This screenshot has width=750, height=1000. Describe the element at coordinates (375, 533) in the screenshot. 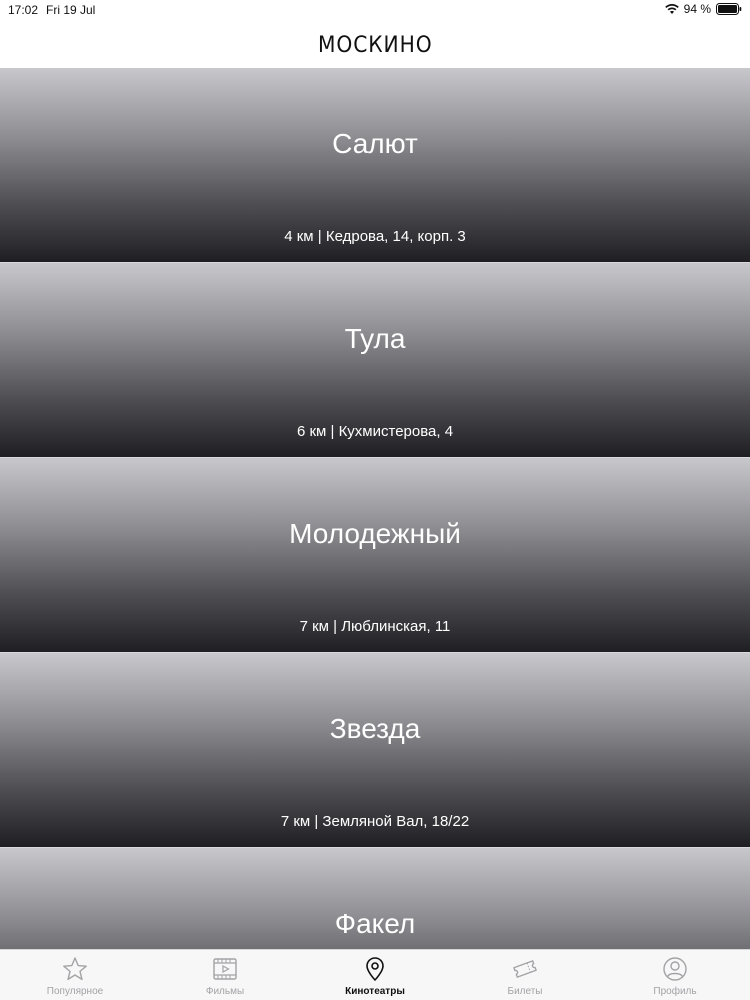

I see `cinema-name: Молодежный` at that location.